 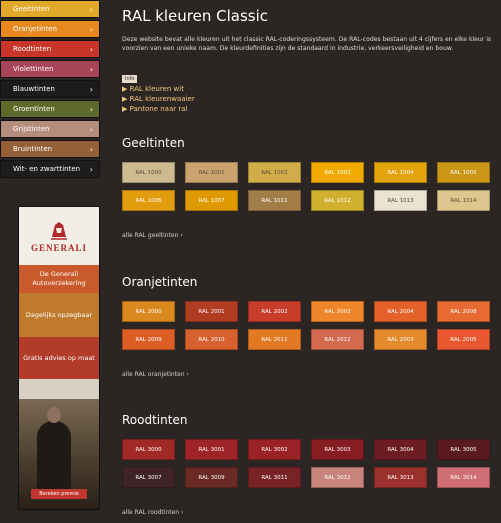 I want to click on color-swatch: RAL 2011, so click(x=274, y=339).